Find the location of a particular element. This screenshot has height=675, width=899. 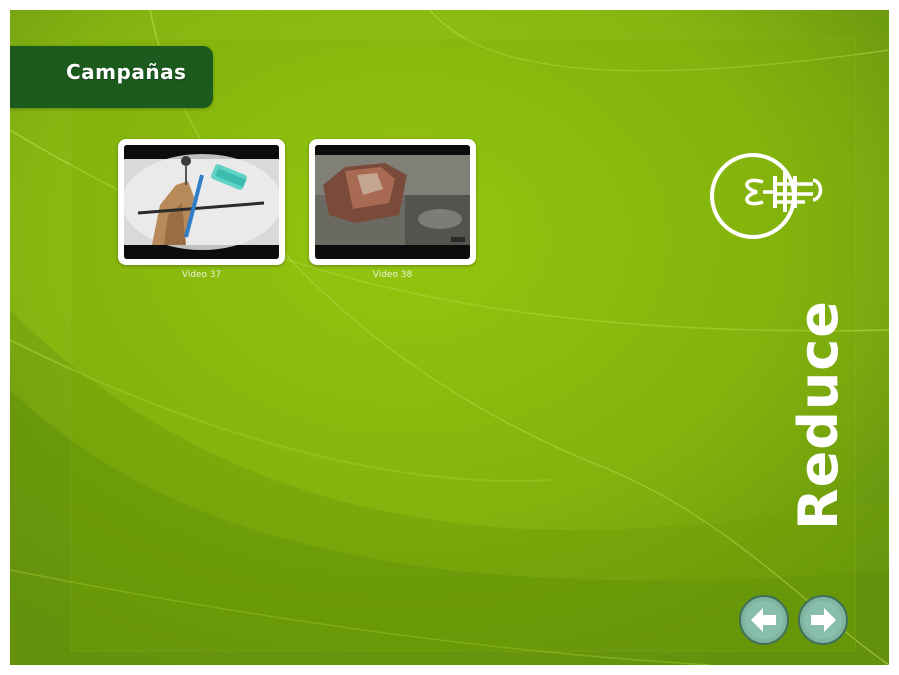

video-thumbnail-37: Video 37 is located at coordinates (201, 209).